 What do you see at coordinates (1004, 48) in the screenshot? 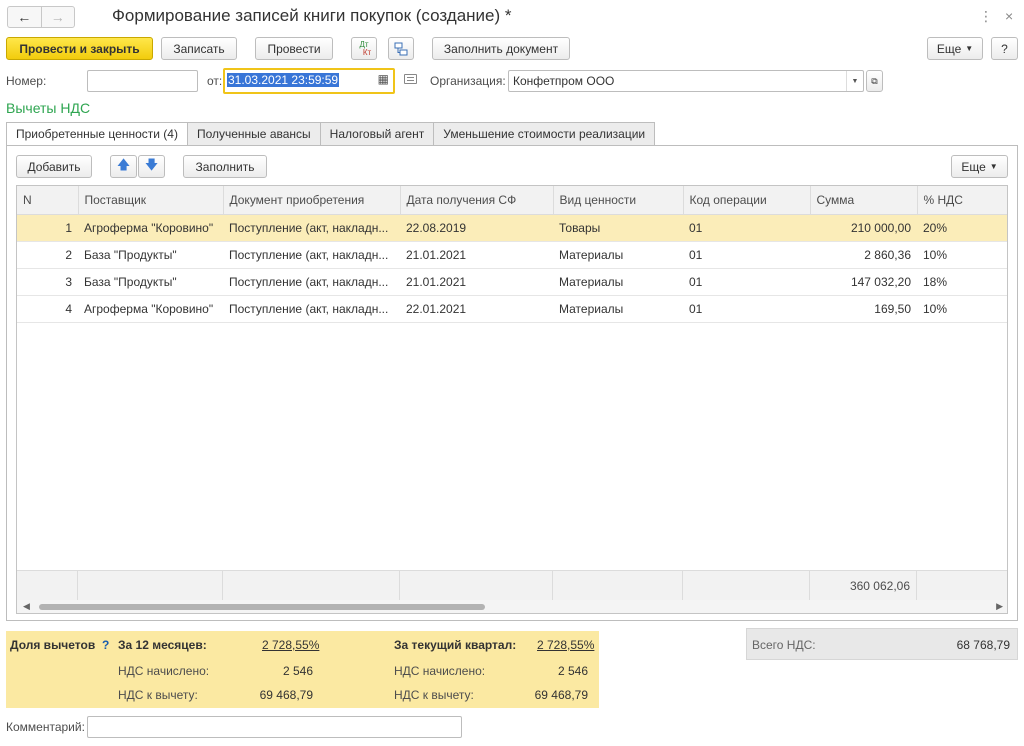
I see `help-button: ?` at bounding box center [1004, 48].